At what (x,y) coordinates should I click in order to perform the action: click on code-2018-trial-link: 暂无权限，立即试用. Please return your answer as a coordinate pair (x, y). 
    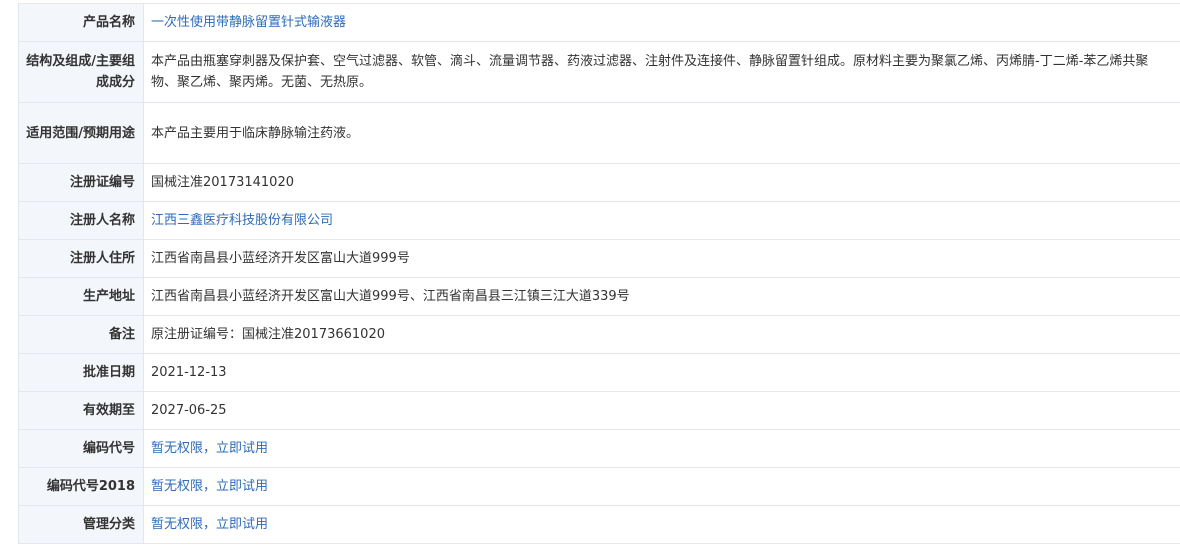
    Looking at the image, I should click on (661, 486).